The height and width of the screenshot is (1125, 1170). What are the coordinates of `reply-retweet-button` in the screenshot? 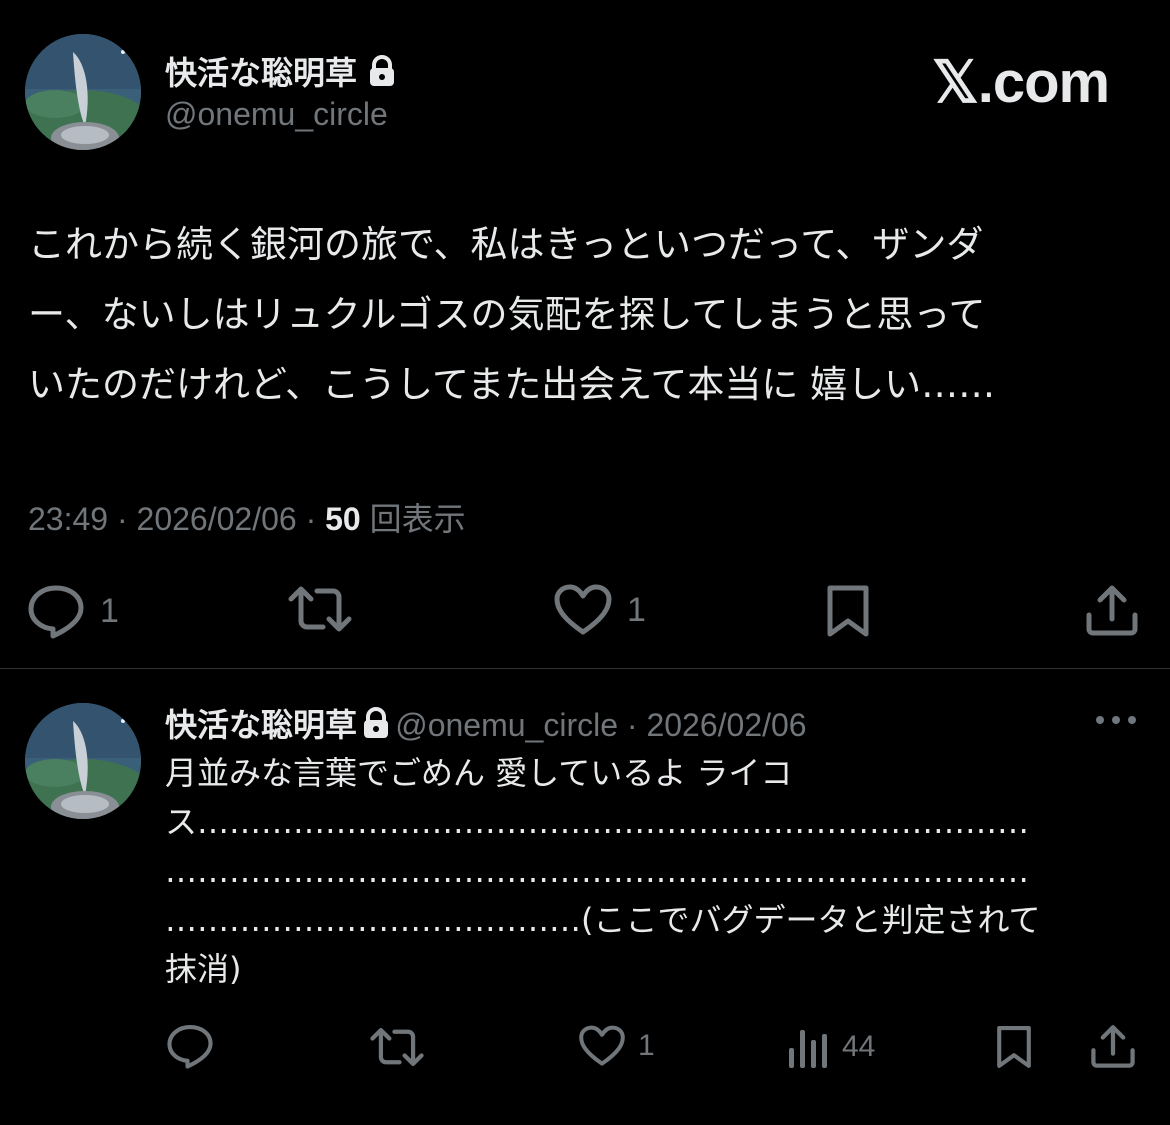 It's located at (397, 1047).